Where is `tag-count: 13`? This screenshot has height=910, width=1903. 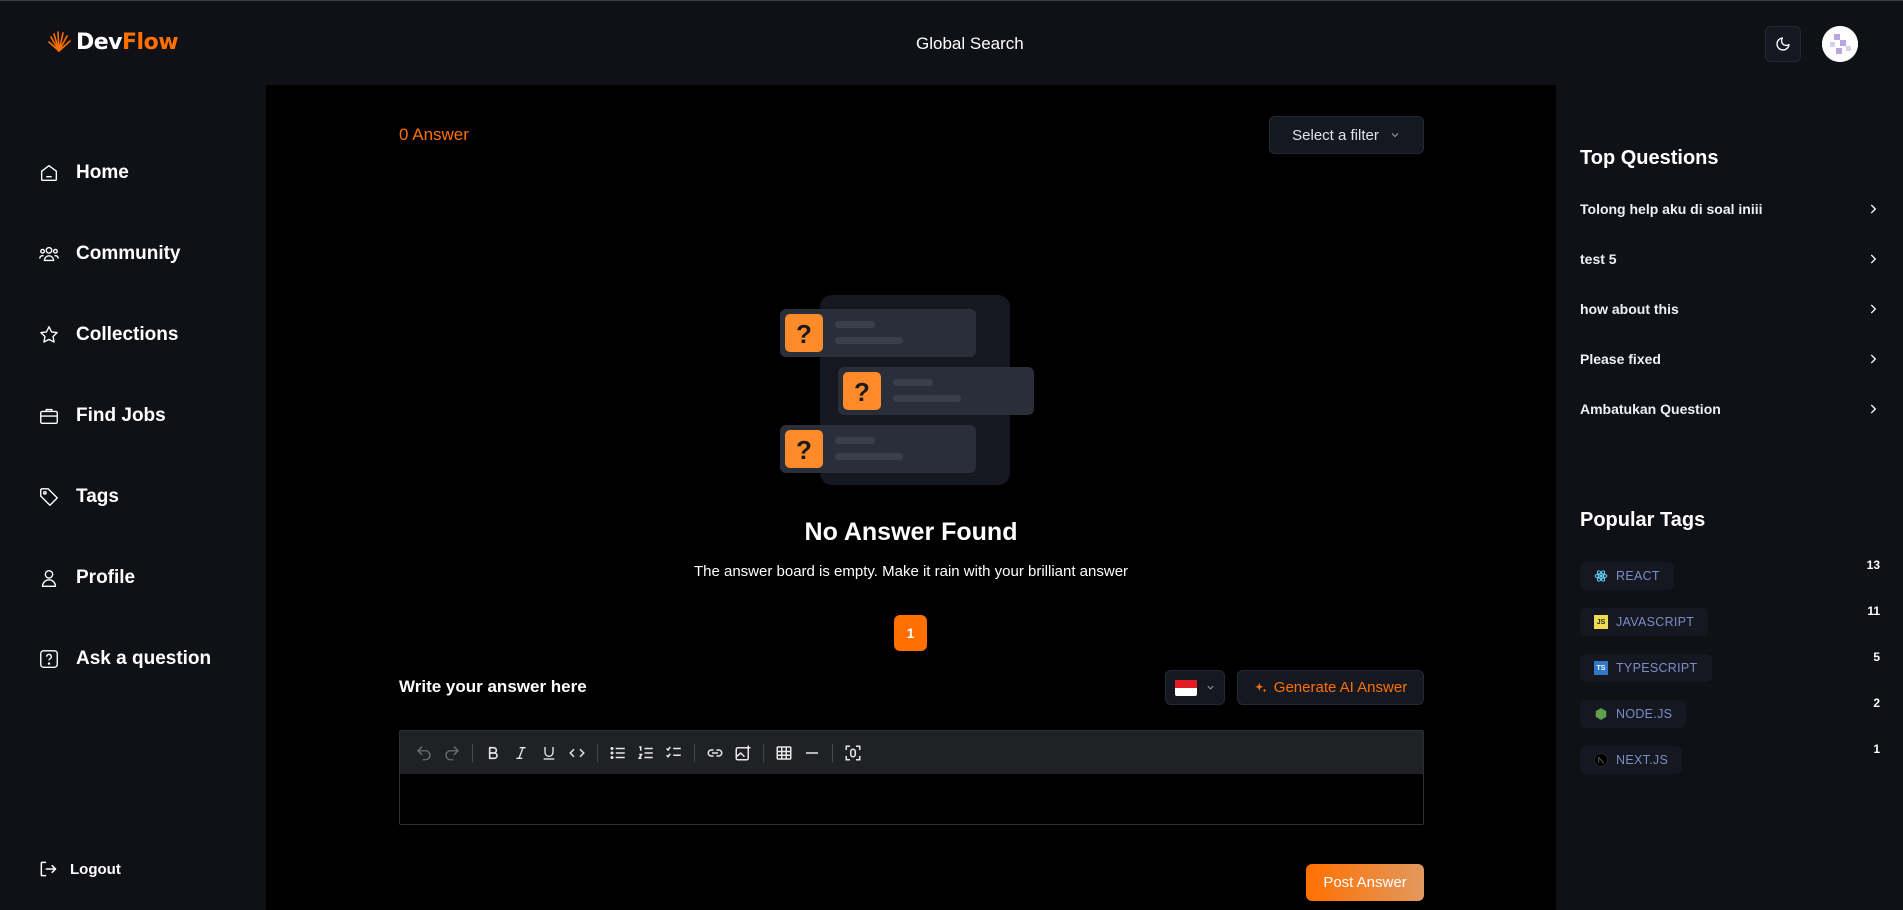 tag-count: 13 is located at coordinates (1873, 565).